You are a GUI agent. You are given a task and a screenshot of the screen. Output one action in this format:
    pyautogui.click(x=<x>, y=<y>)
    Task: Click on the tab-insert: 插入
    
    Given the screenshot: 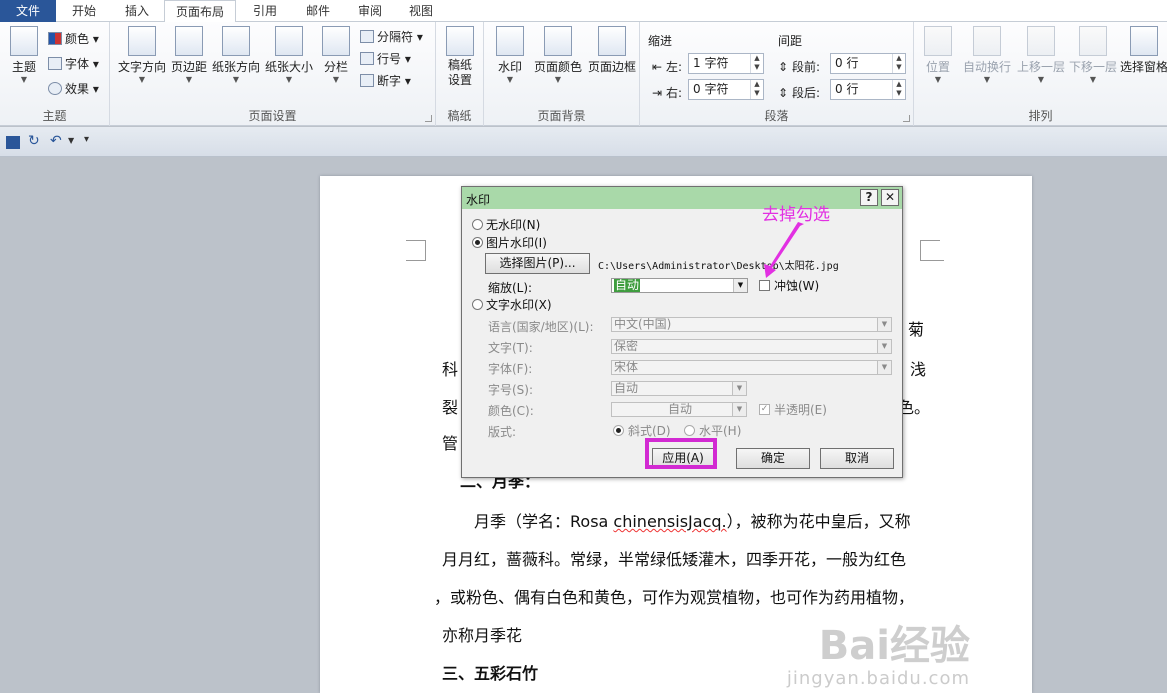 What is the action you would take?
    pyautogui.click(x=137, y=11)
    